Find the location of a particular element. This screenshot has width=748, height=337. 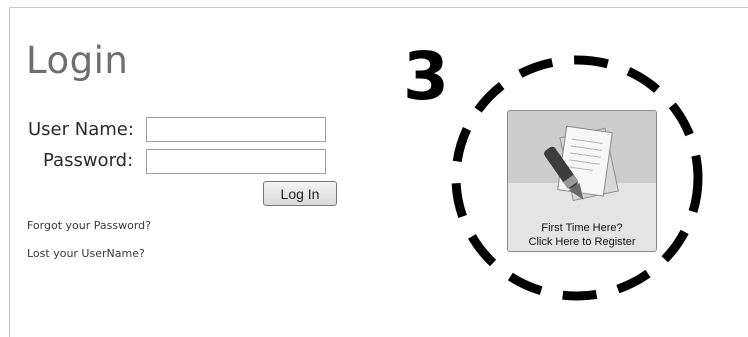

username-label: User Name: is located at coordinates (81, 129).